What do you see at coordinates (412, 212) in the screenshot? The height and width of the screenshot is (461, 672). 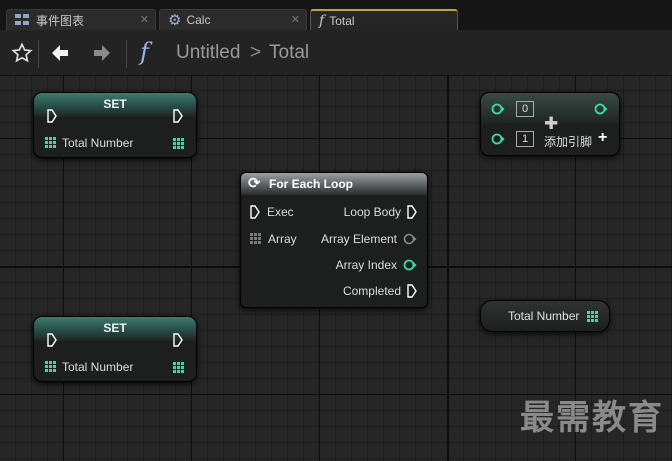 I see `loop-body-pin` at bounding box center [412, 212].